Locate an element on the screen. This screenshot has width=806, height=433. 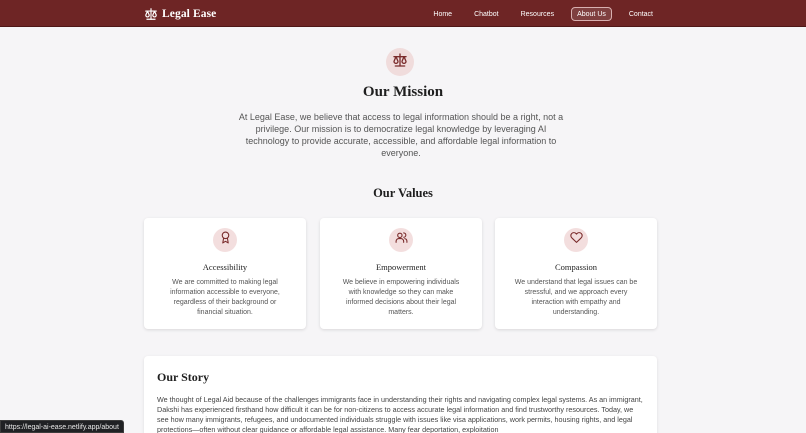
award-icon is located at coordinates (225, 240).